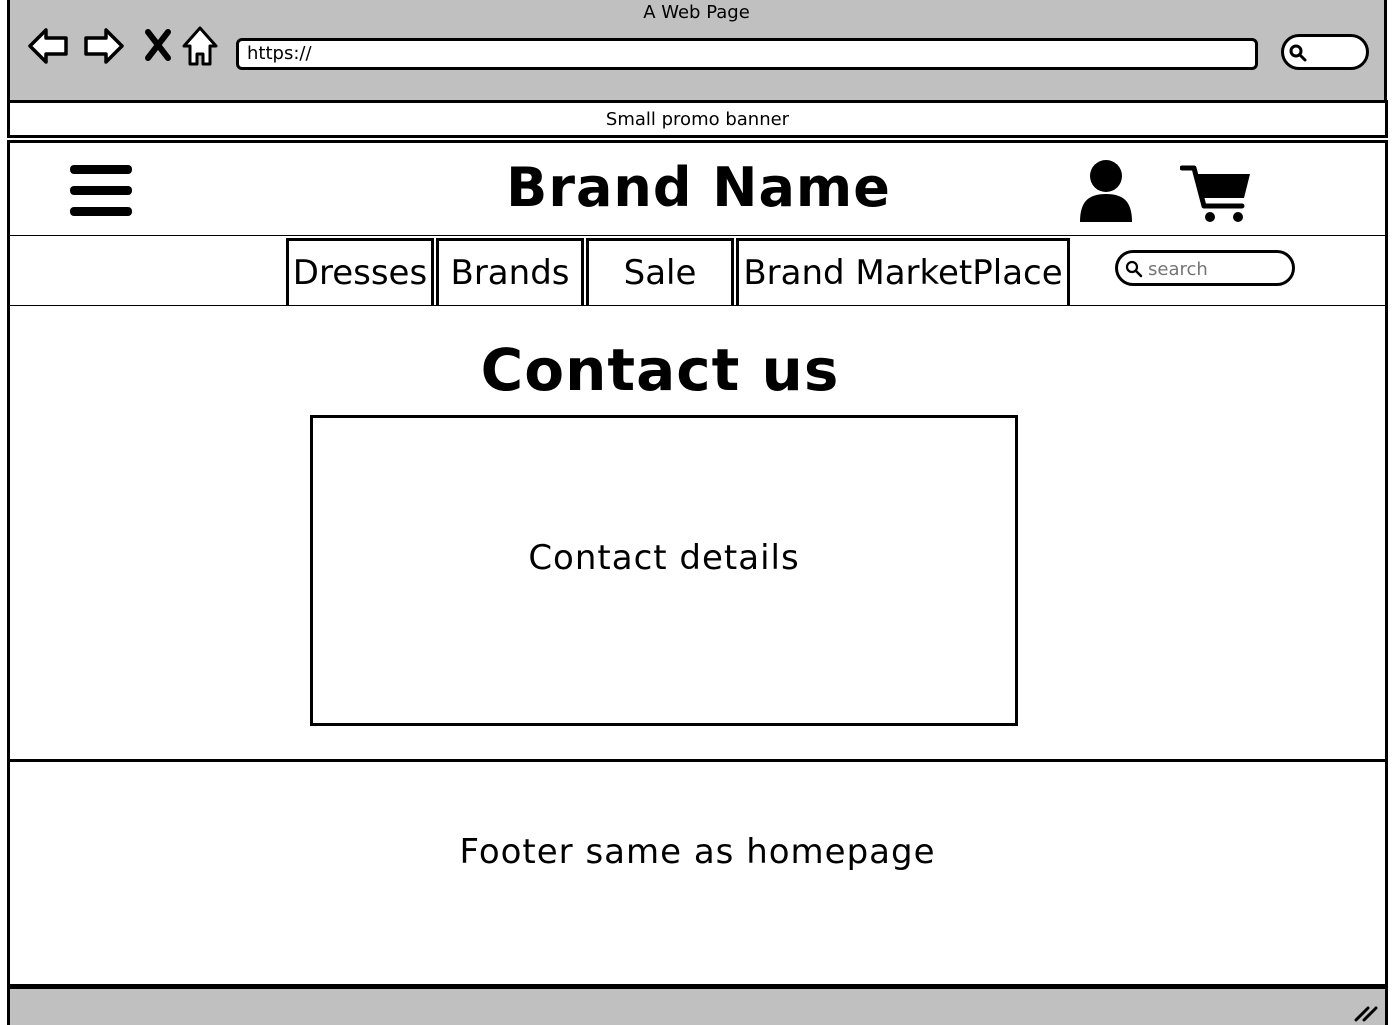  I want to click on page-title: Contact us, so click(660, 370).